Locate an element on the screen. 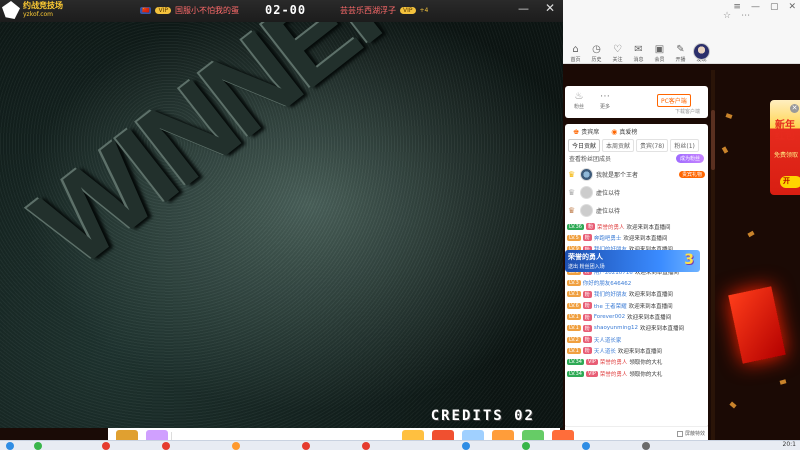 The width and height of the screenshot is (800, 450). pc-client-button: PC客户端 is located at coordinates (674, 100).